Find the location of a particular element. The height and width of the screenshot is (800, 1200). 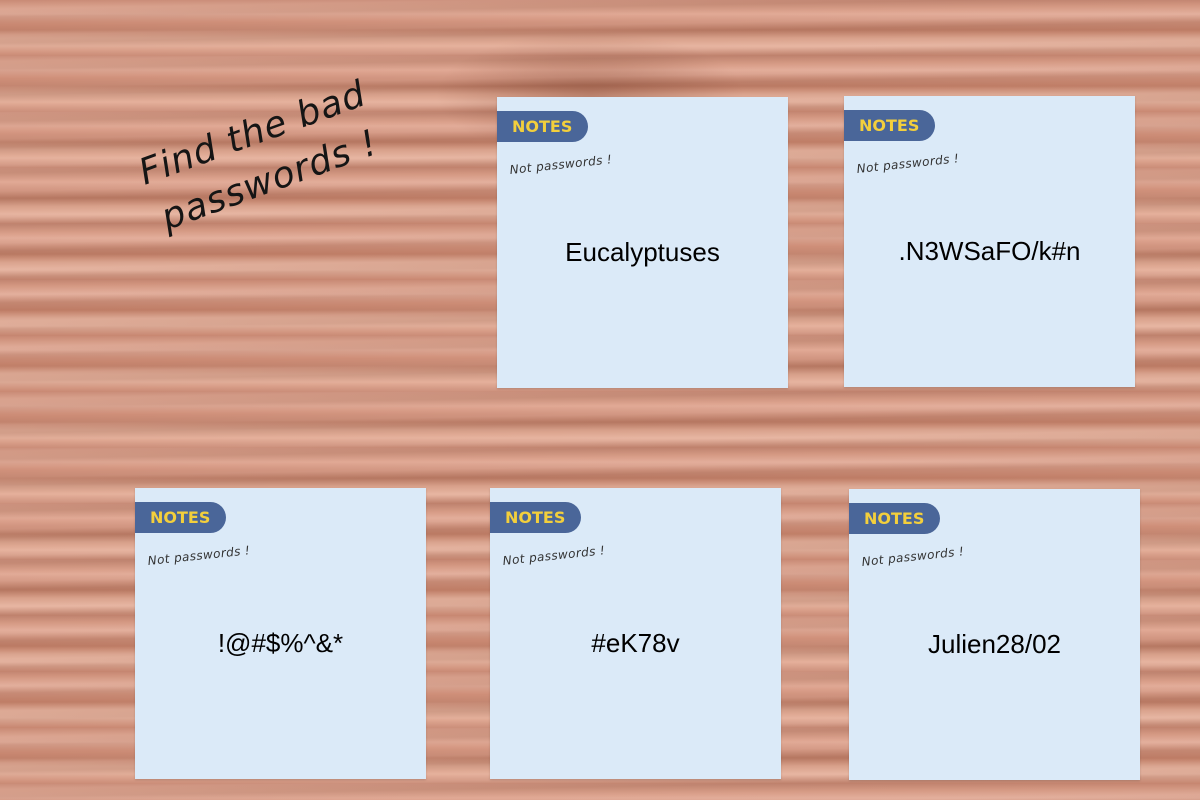

note-card: NOTES Not passwords ! Julien28/02 is located at coordinates (994, 634).